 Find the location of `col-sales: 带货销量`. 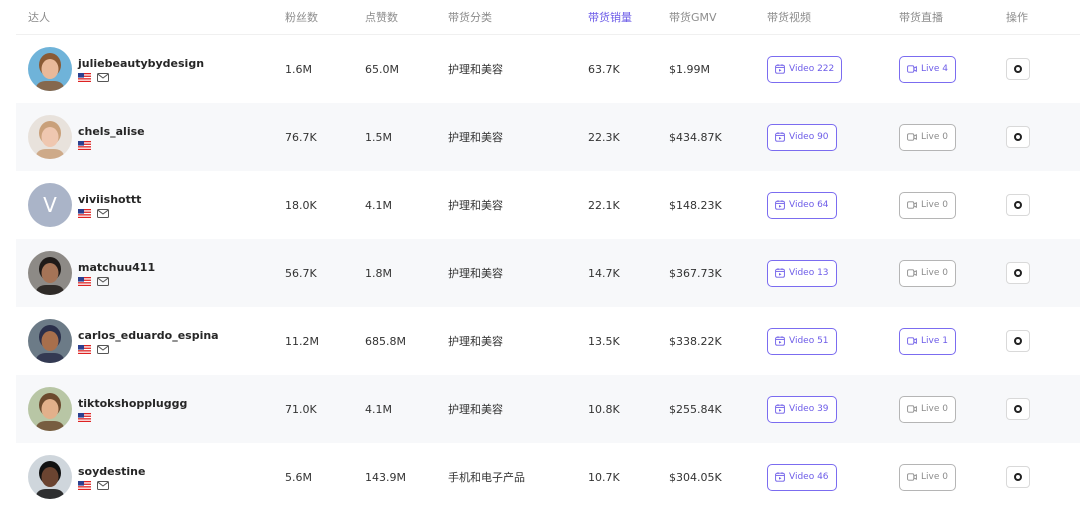

col-sales: 带货销量 is located at coordinates (628, 17).